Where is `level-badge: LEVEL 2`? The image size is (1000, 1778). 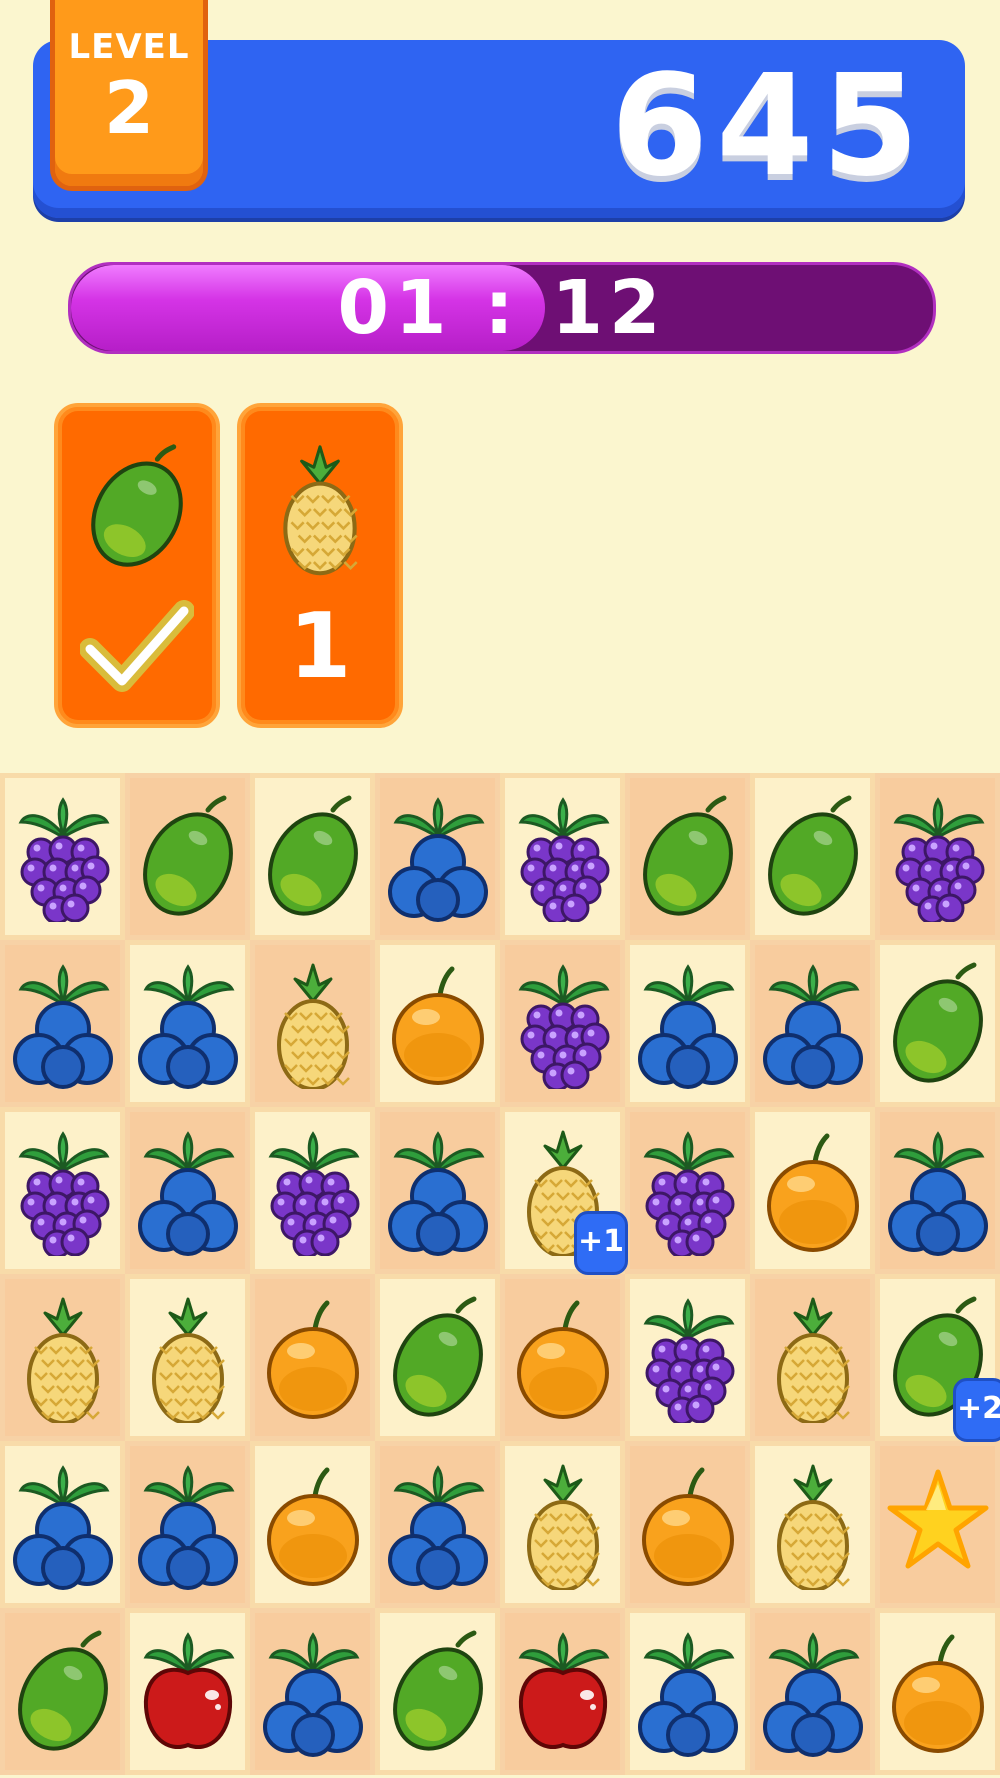 level-badge: LEVEL 2 is located at coordinates (129, 95).